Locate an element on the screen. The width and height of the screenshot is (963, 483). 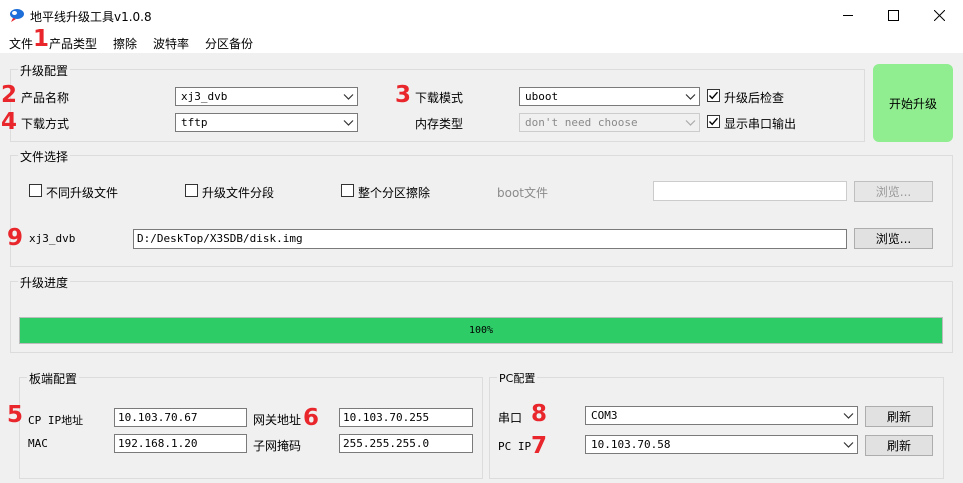
serial-port-select: COM3 is located at coordinates (721, 415).